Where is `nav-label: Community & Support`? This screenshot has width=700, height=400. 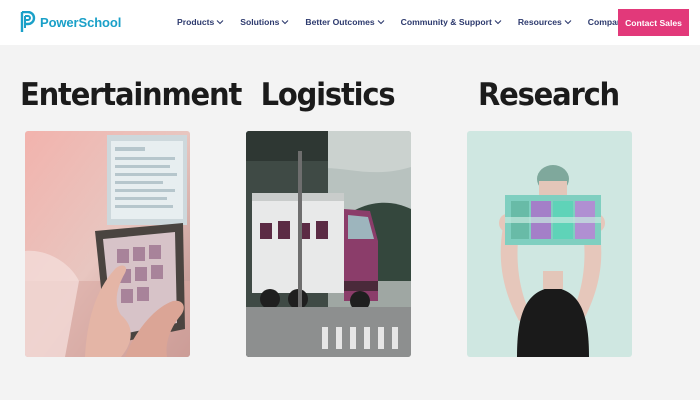
nav-label: Community & Support is located at coordinates (446, 22).